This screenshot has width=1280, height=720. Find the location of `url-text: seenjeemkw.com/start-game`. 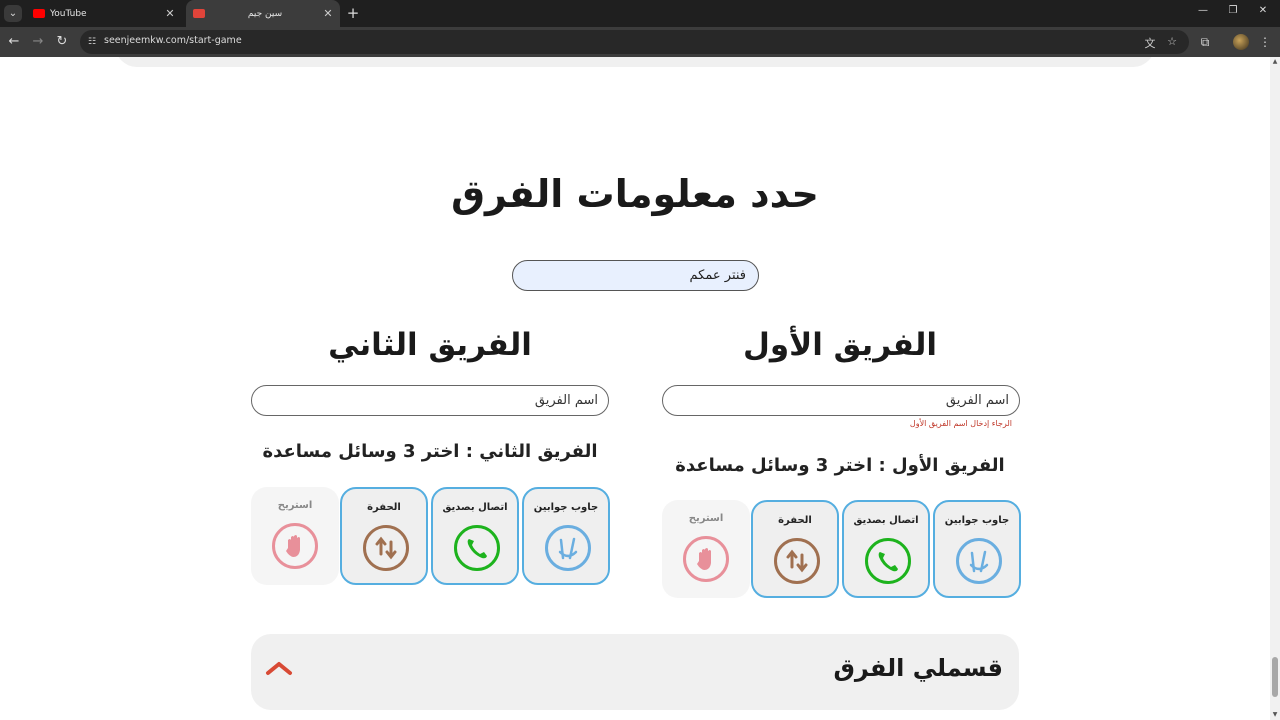

url-text: seenjeemkw.com/start-game is located at coordinates (173, 40).